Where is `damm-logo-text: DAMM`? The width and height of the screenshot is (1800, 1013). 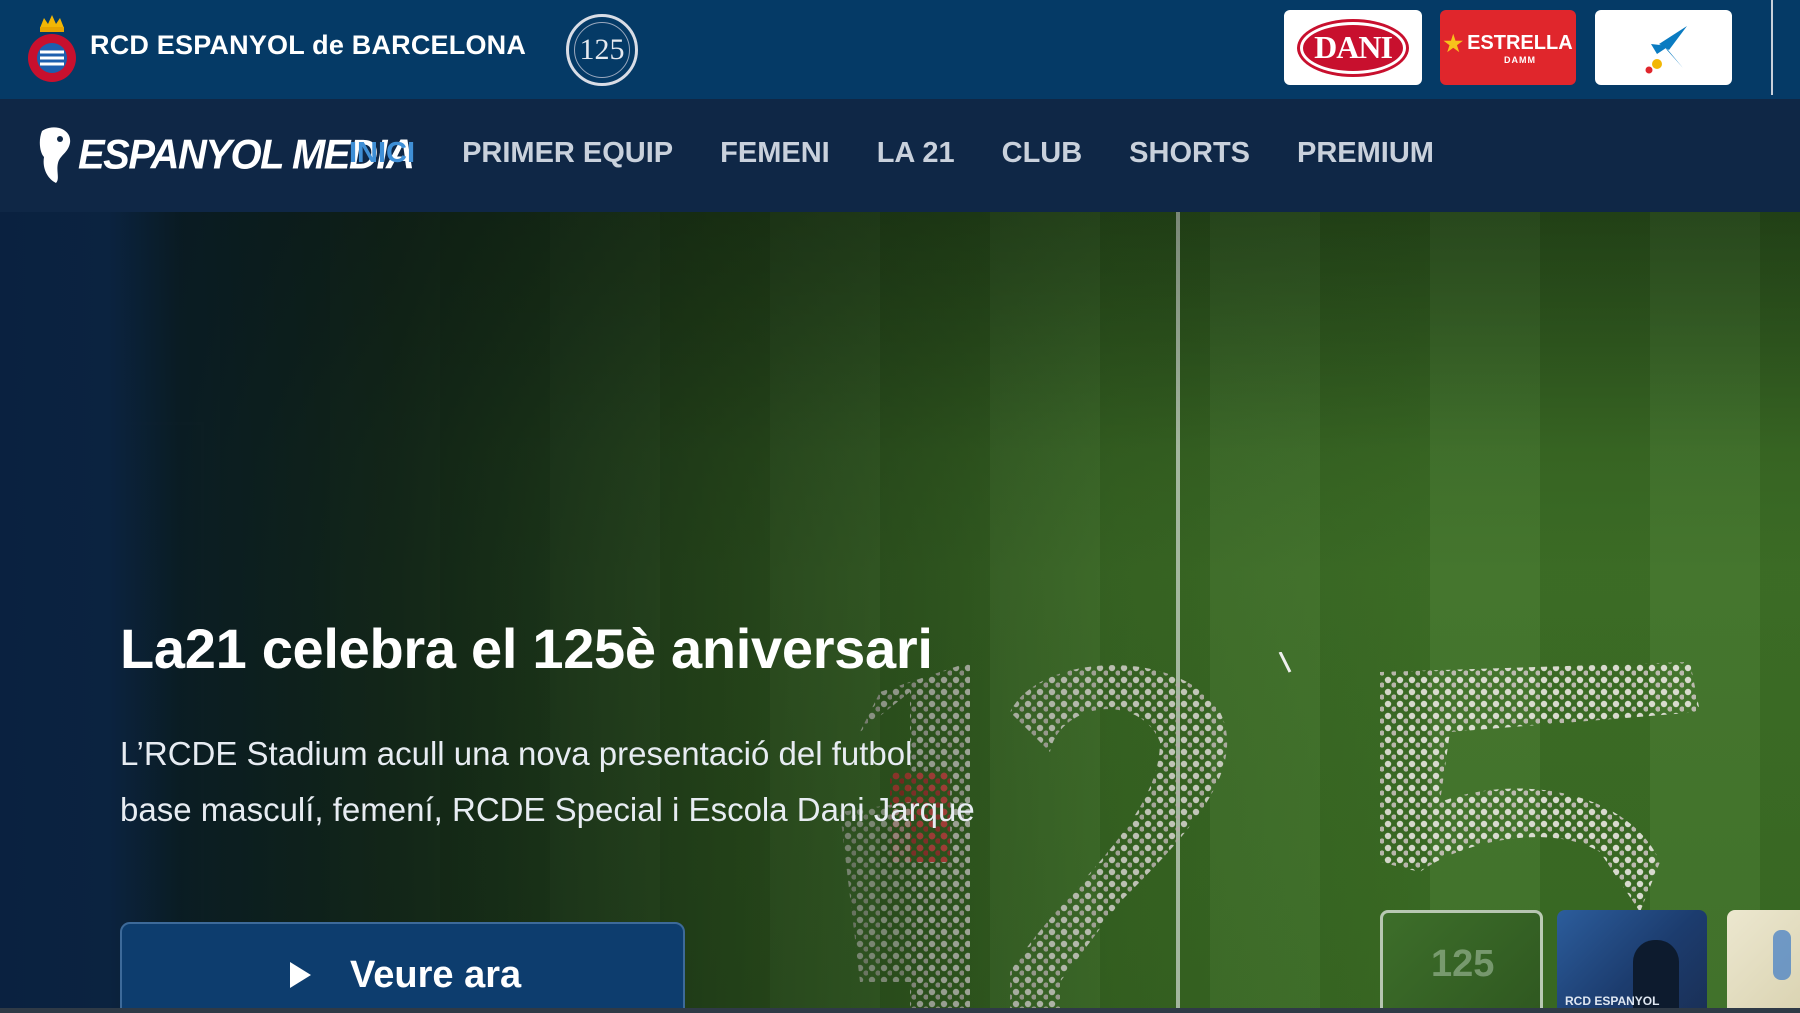
damm-logo-text: DAMM is located at coordinates (1520, 59).